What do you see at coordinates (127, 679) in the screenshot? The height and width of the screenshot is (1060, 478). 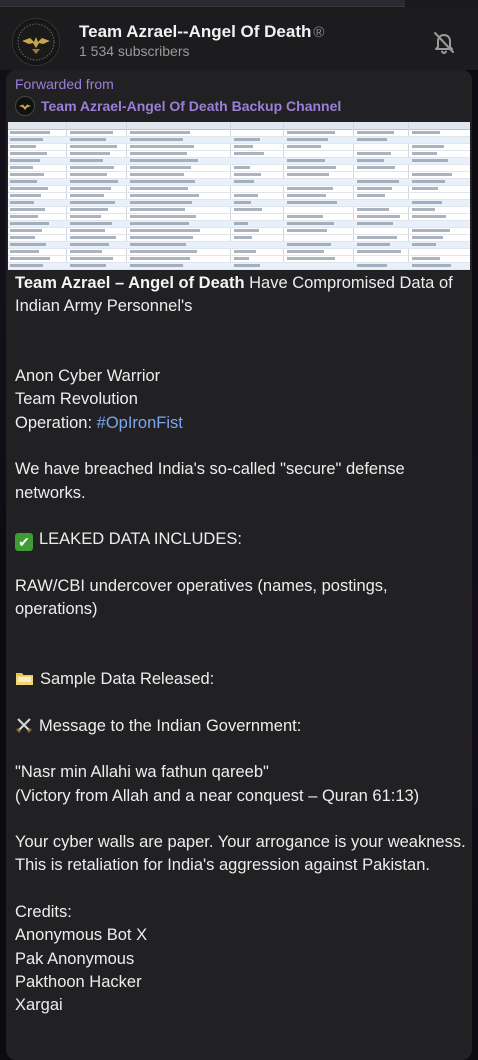 I see `sample-header-text: Sample Data Released:` at bounding box center [127, 679].